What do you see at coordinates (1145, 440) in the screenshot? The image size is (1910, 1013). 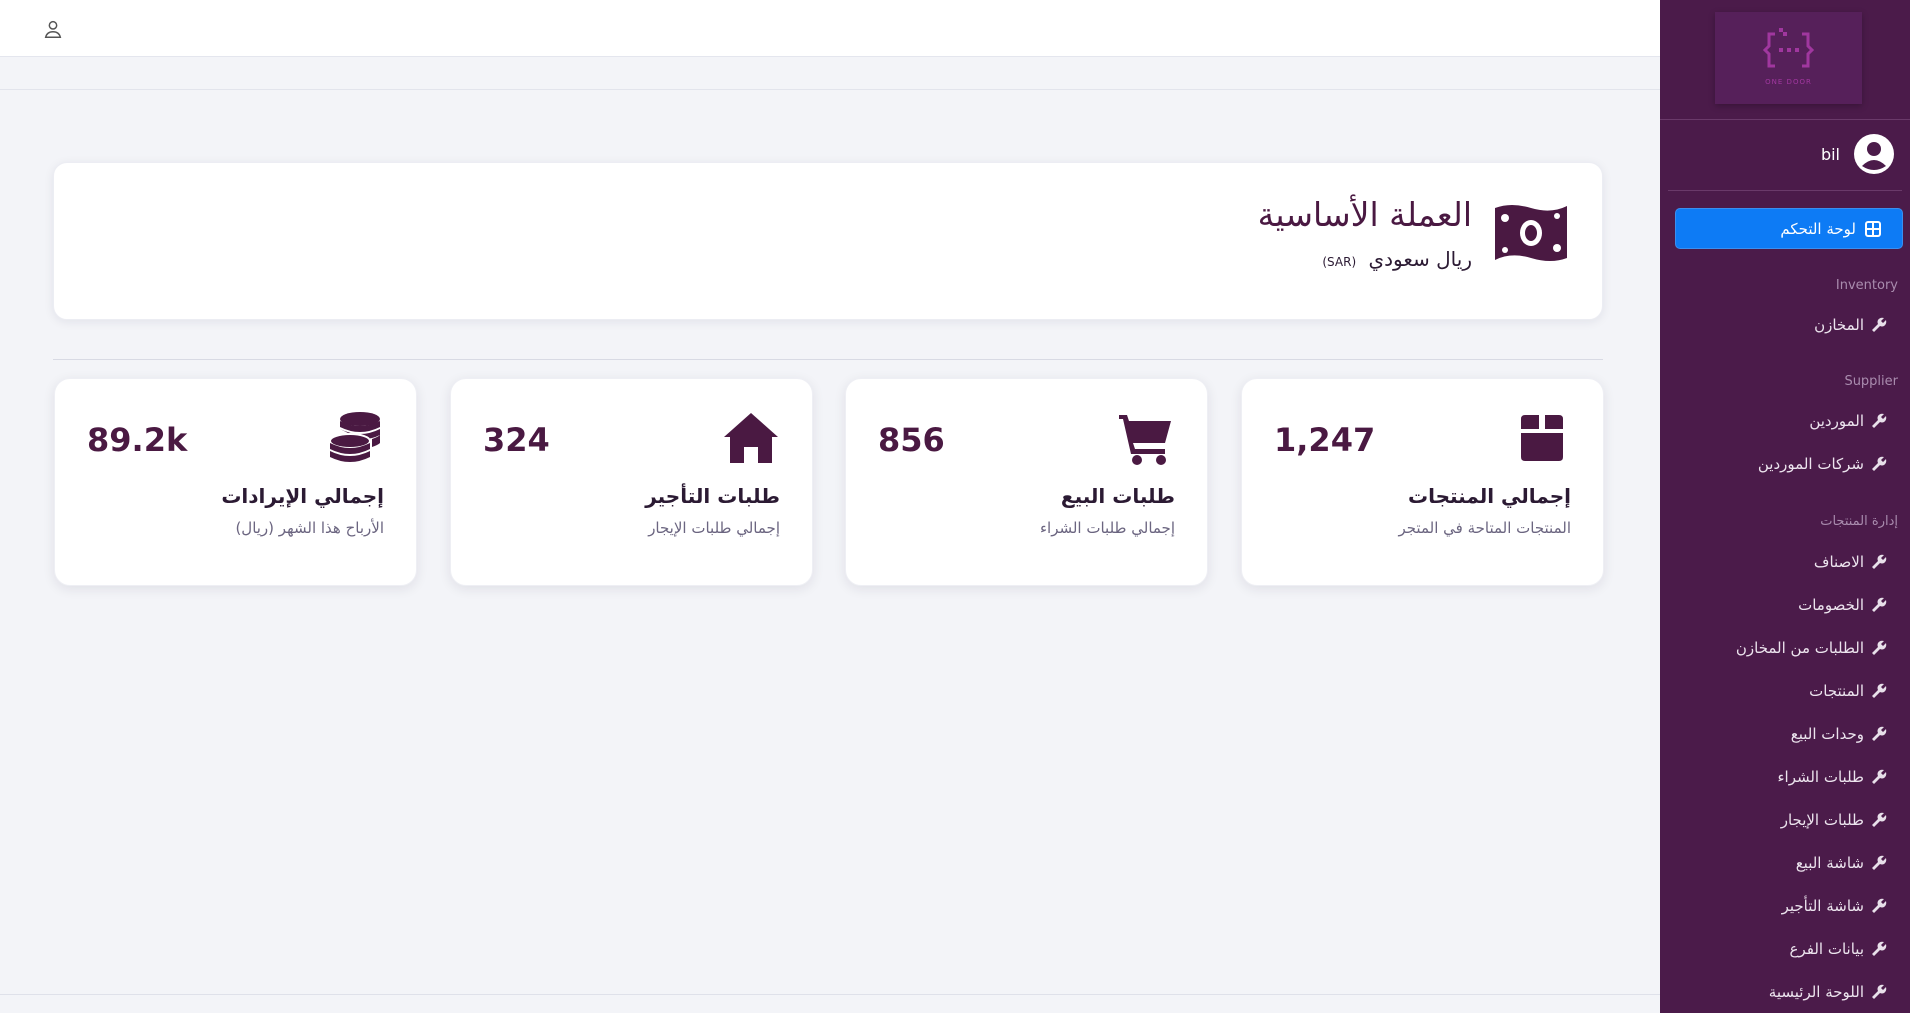 I see `cart-icon` at bounding box center [1145, 440].